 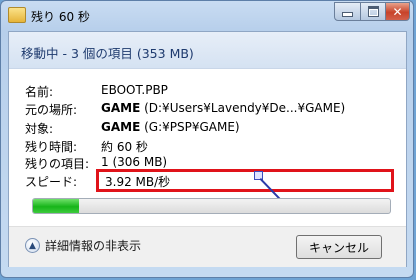 I want to click on name-value: EBOOT.PBP, so click(x=134, y=90).